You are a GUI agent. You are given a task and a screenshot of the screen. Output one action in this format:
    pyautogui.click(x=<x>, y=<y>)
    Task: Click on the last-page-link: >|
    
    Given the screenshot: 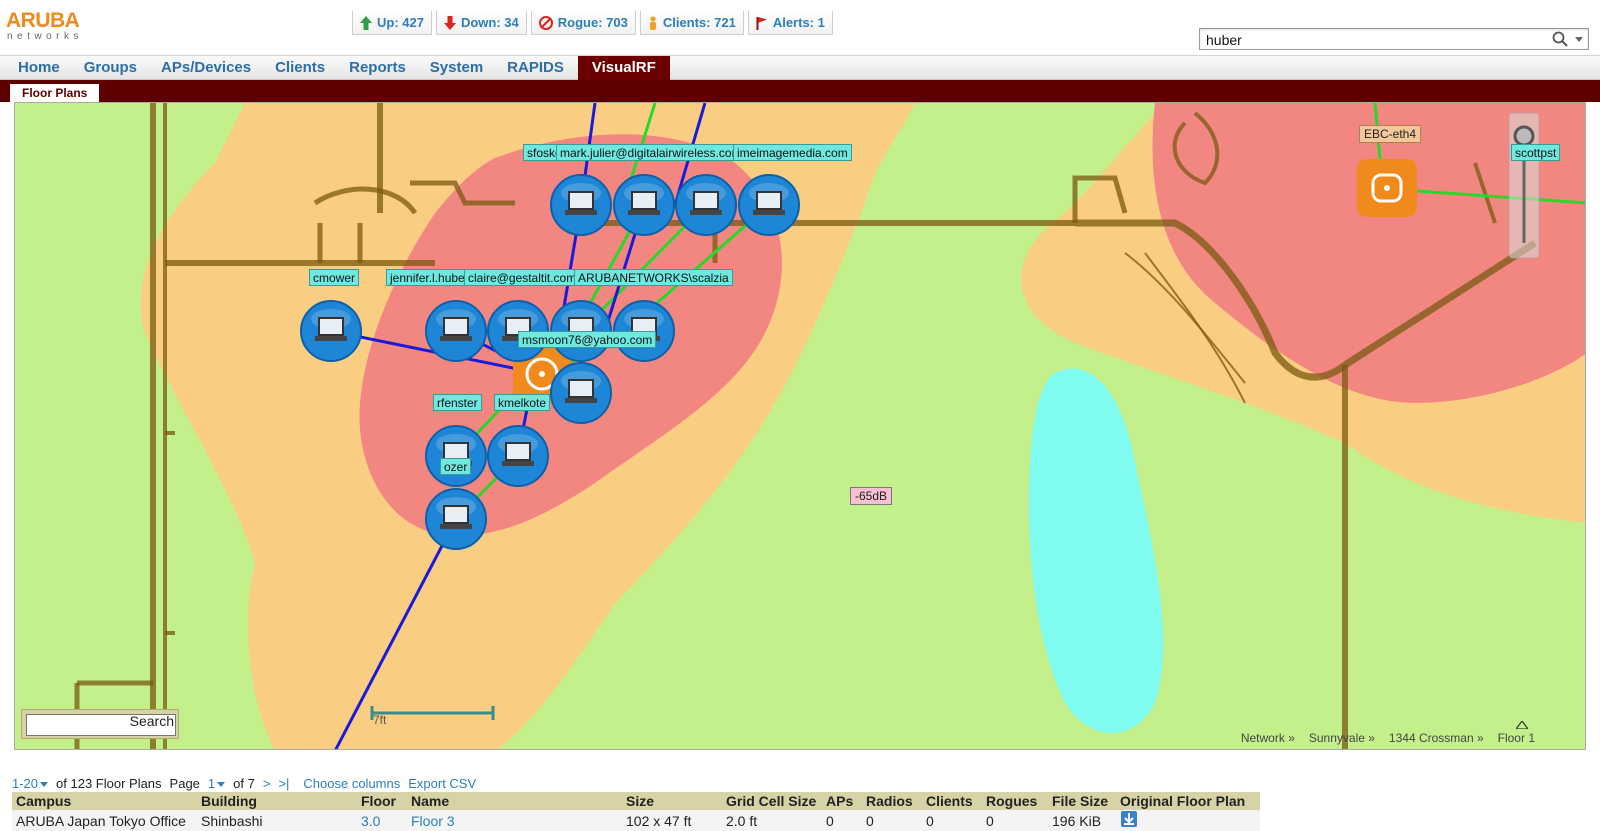 What is the action you would take?
    pyautogui.click(x=283, y=784)
    